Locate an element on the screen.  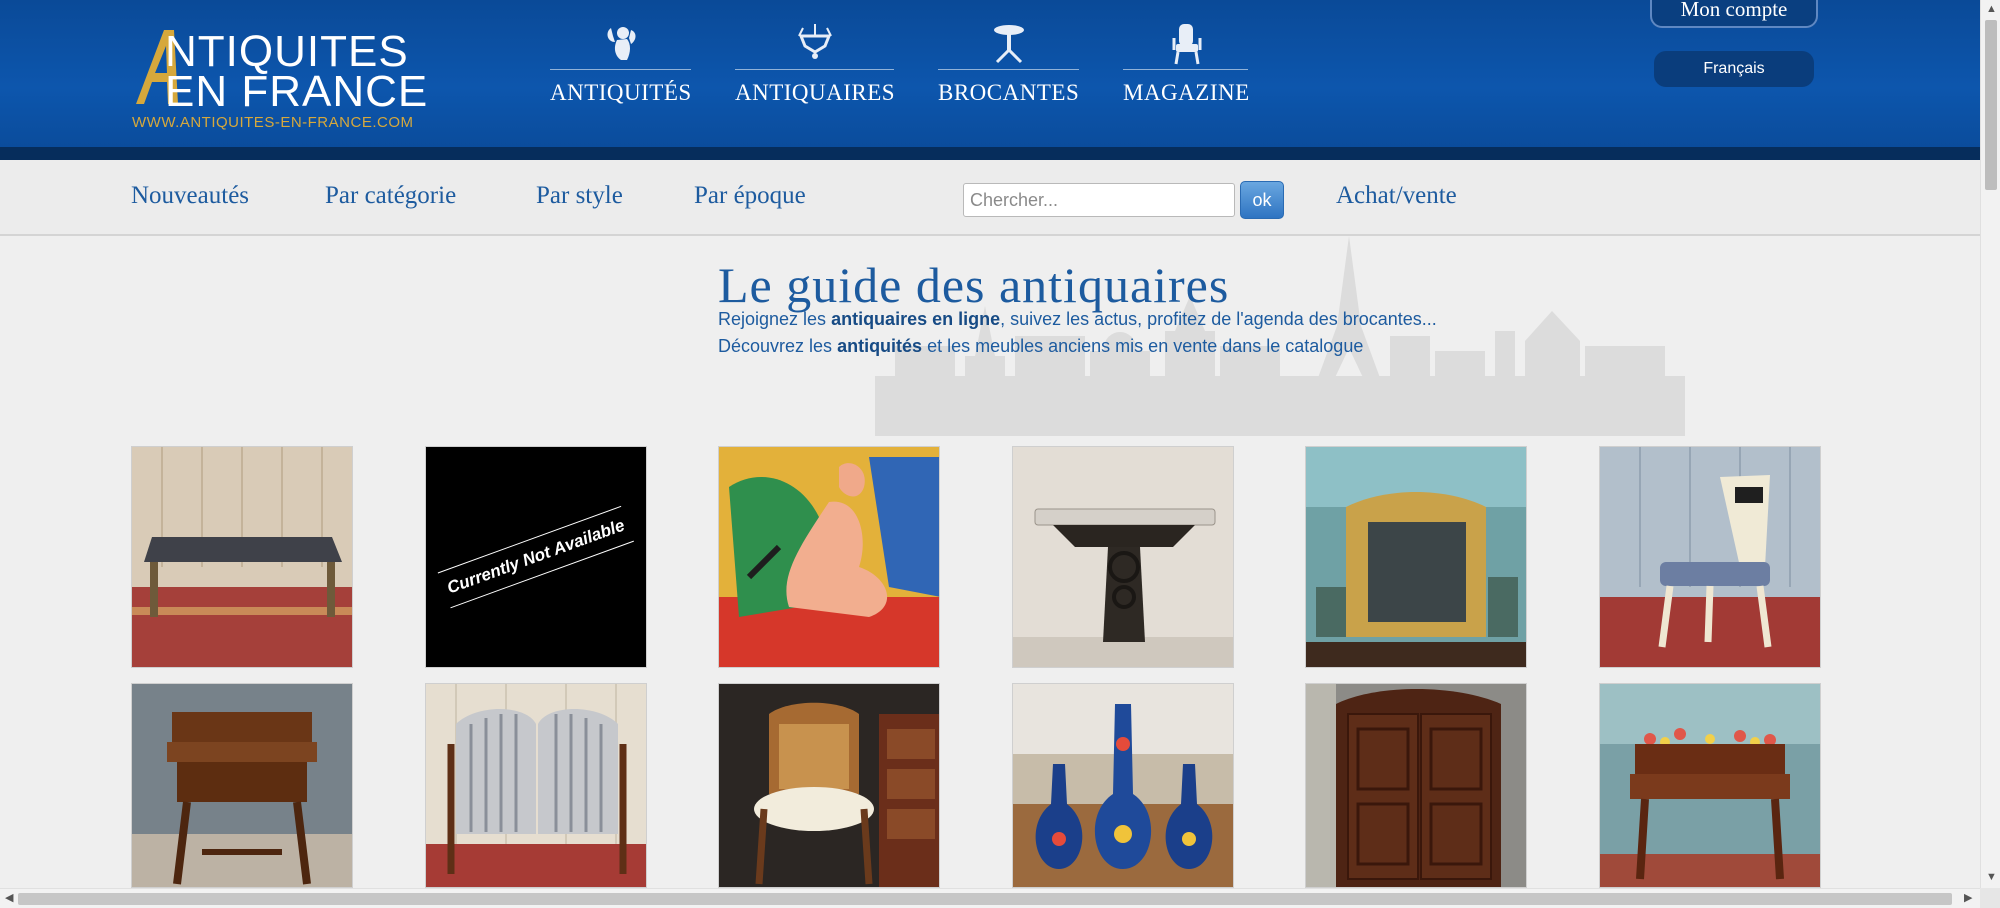
work-table-photo is located at coordinates (242, 785).